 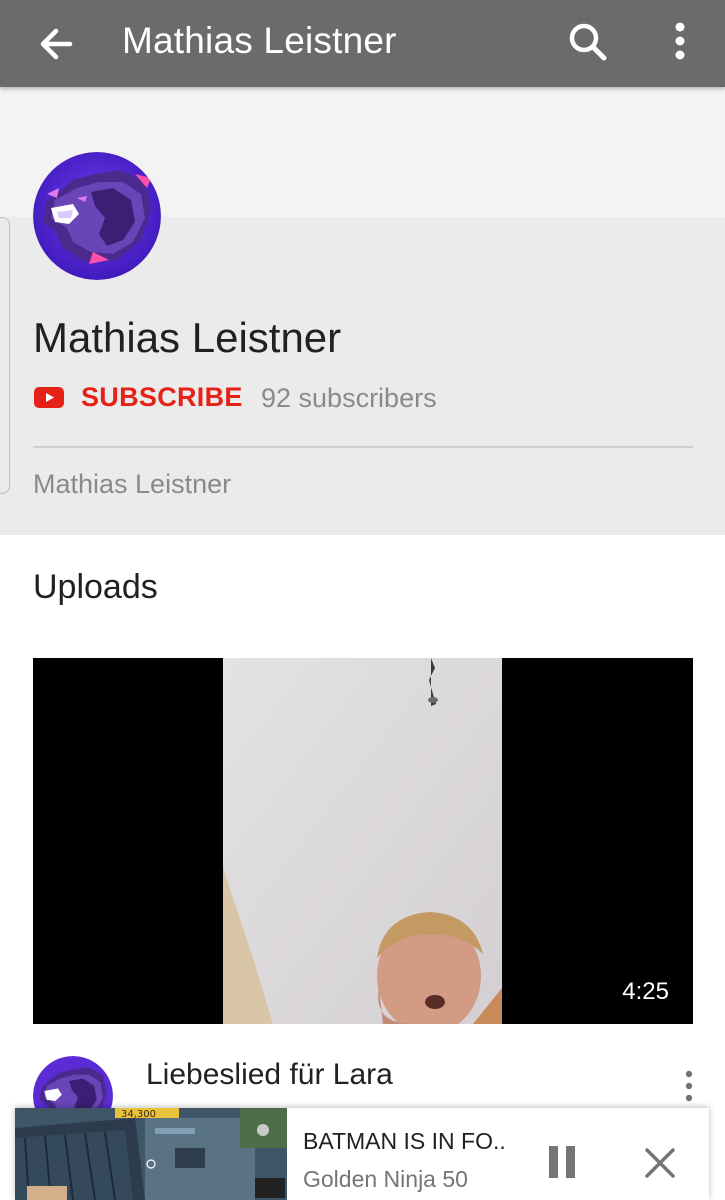 I want to click on mini-player-title: BATMAN IS IN FO.., so click(x=404, y=1141).